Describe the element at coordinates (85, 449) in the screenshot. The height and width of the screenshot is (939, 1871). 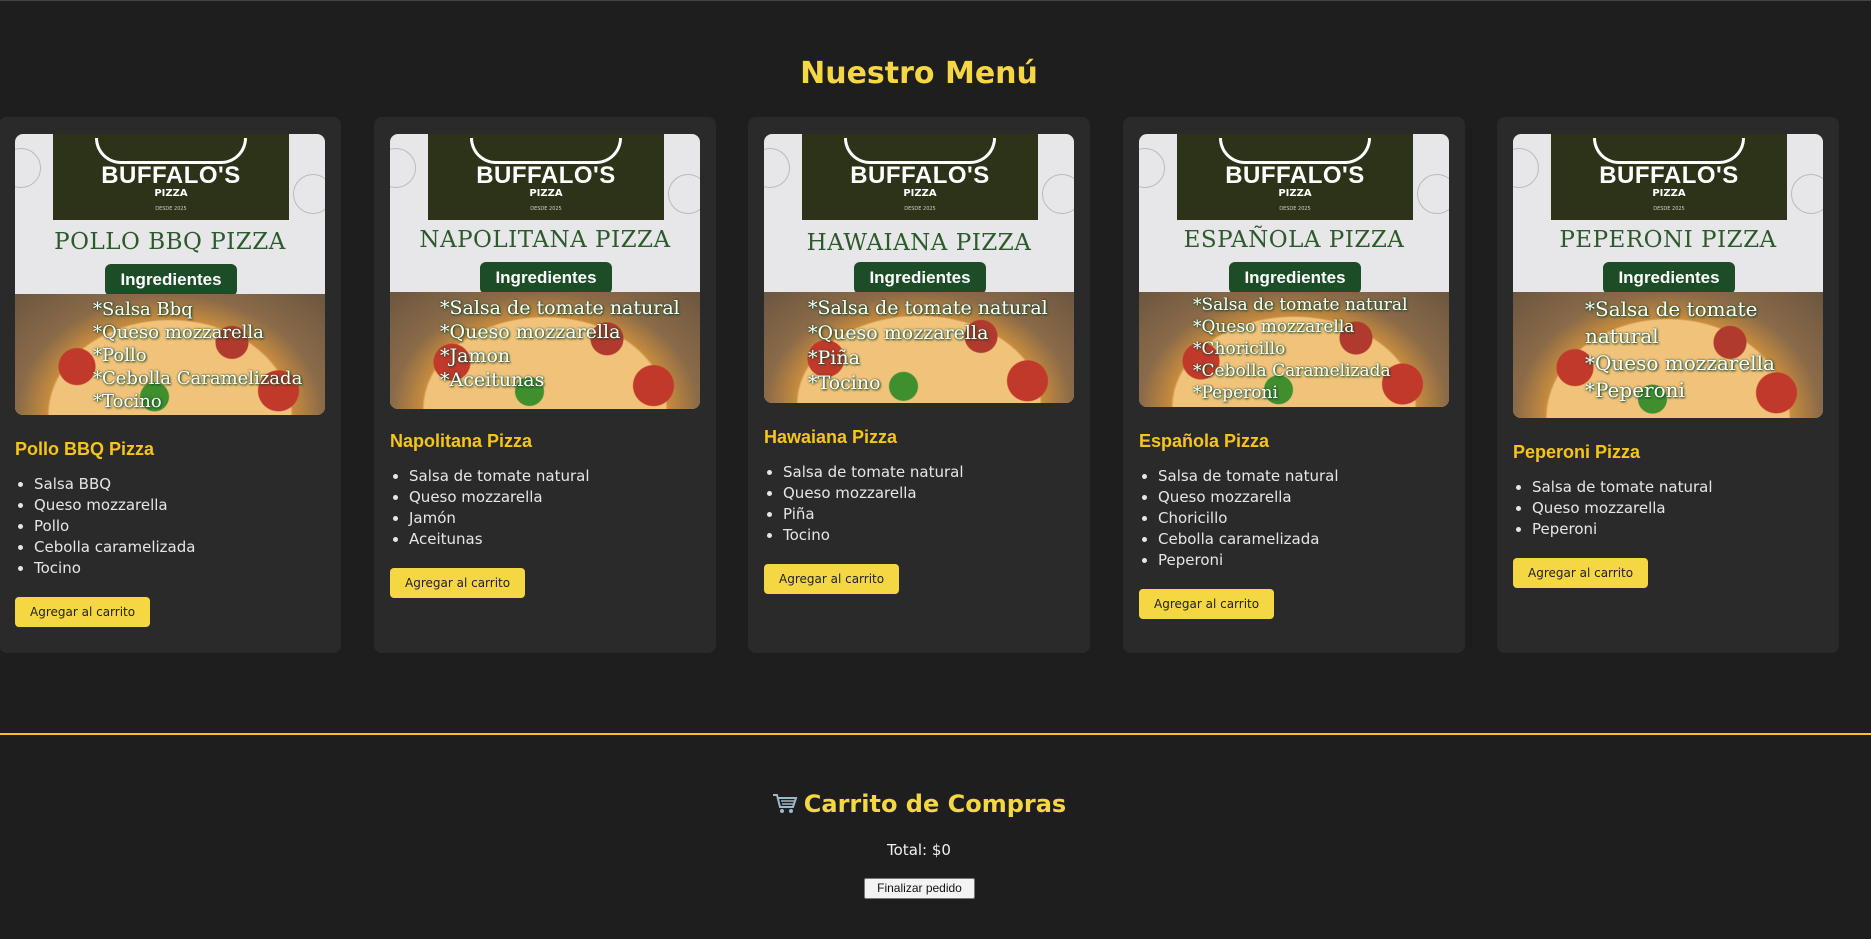
I see `pizza-title: Pollo BBQ Pizza` at that location.